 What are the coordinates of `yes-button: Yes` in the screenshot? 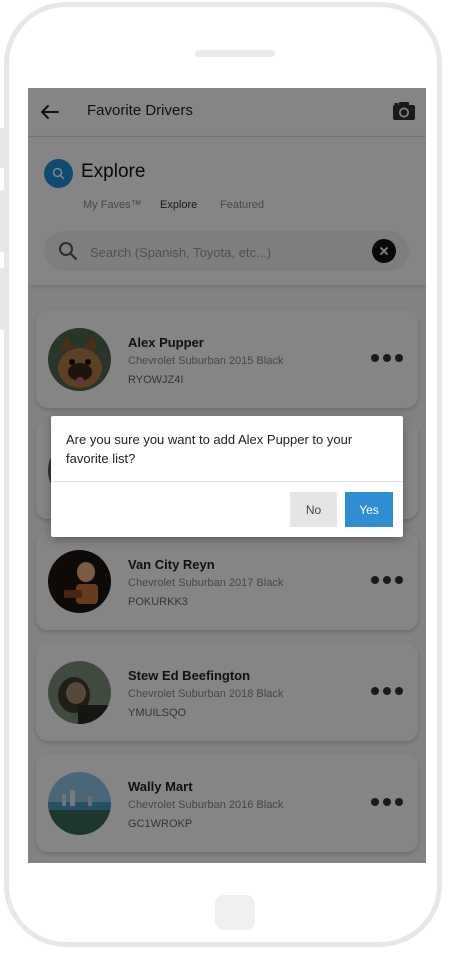 It's located at (369, 509).